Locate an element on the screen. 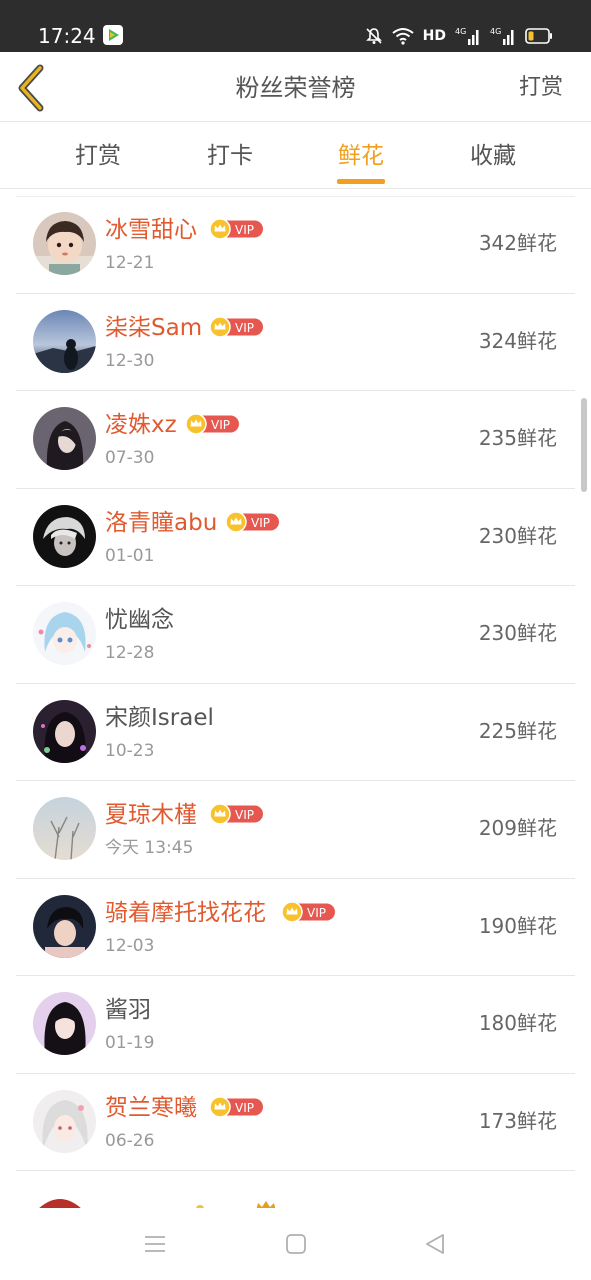 This screenshot has width=591, height=1280. mute-bell-icon is located at coordinates (374, 36).